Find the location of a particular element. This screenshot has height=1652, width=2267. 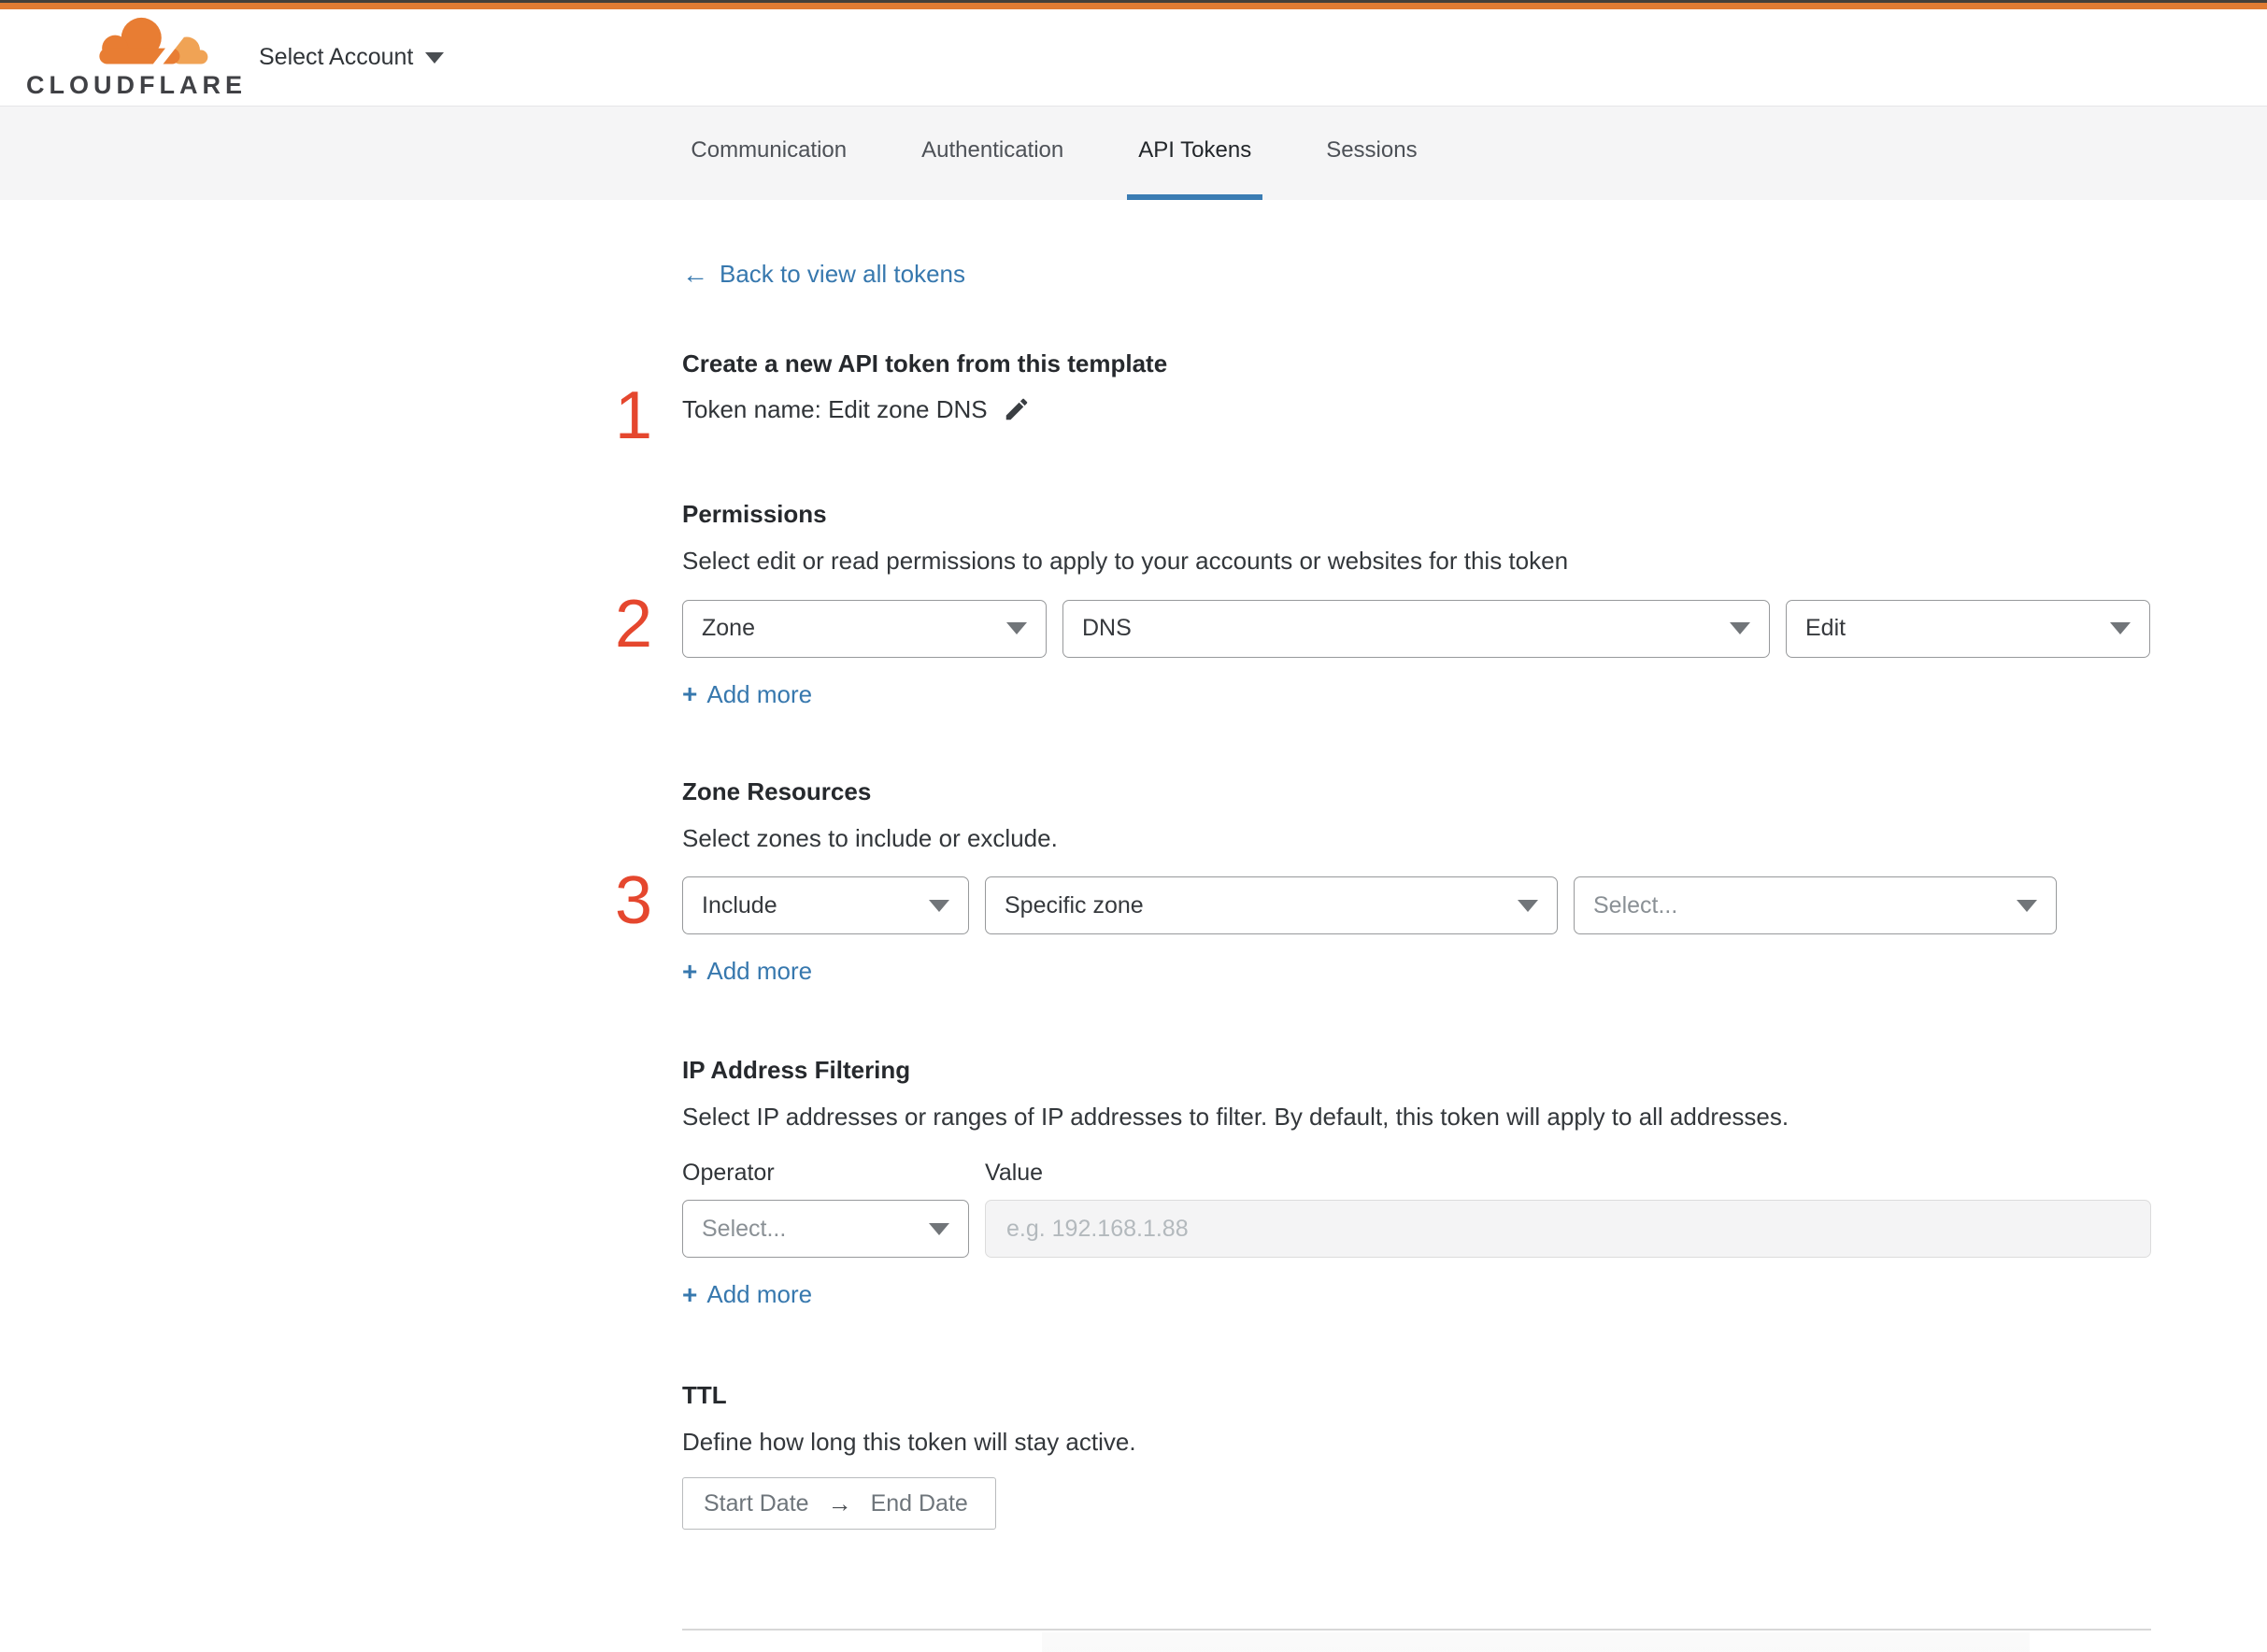

ip-value-input is located at coordinates (1568, 1229).